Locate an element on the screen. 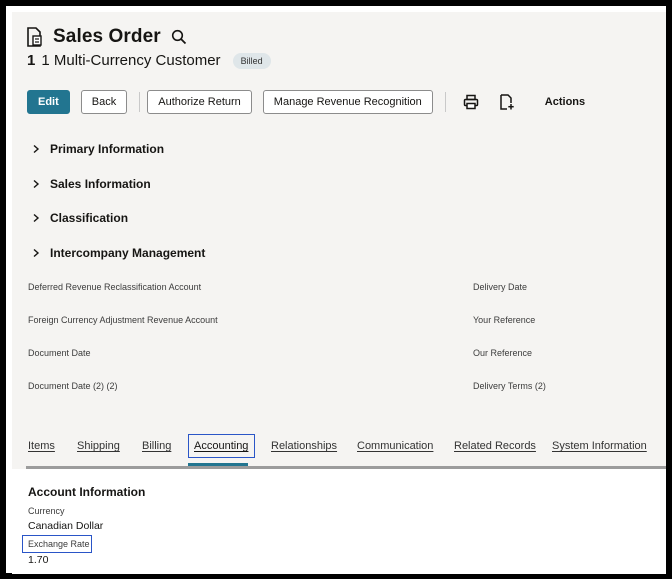  tab-items: Items is located at coordinates (41, 446).